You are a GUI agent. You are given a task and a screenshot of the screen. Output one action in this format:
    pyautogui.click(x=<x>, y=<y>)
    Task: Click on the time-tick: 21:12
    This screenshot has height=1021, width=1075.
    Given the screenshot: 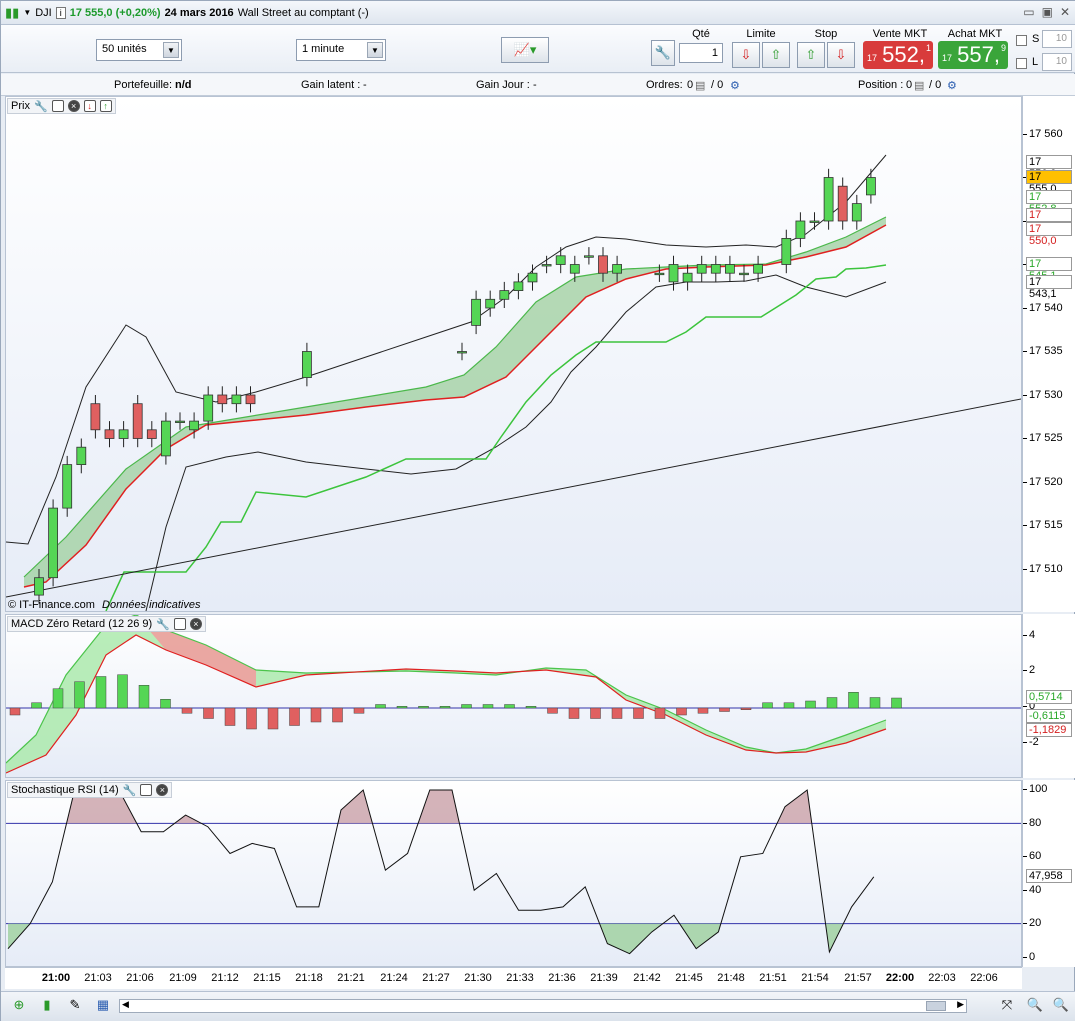 What is the action you would take?
    pyautogui.click(x=225, y=978)
    